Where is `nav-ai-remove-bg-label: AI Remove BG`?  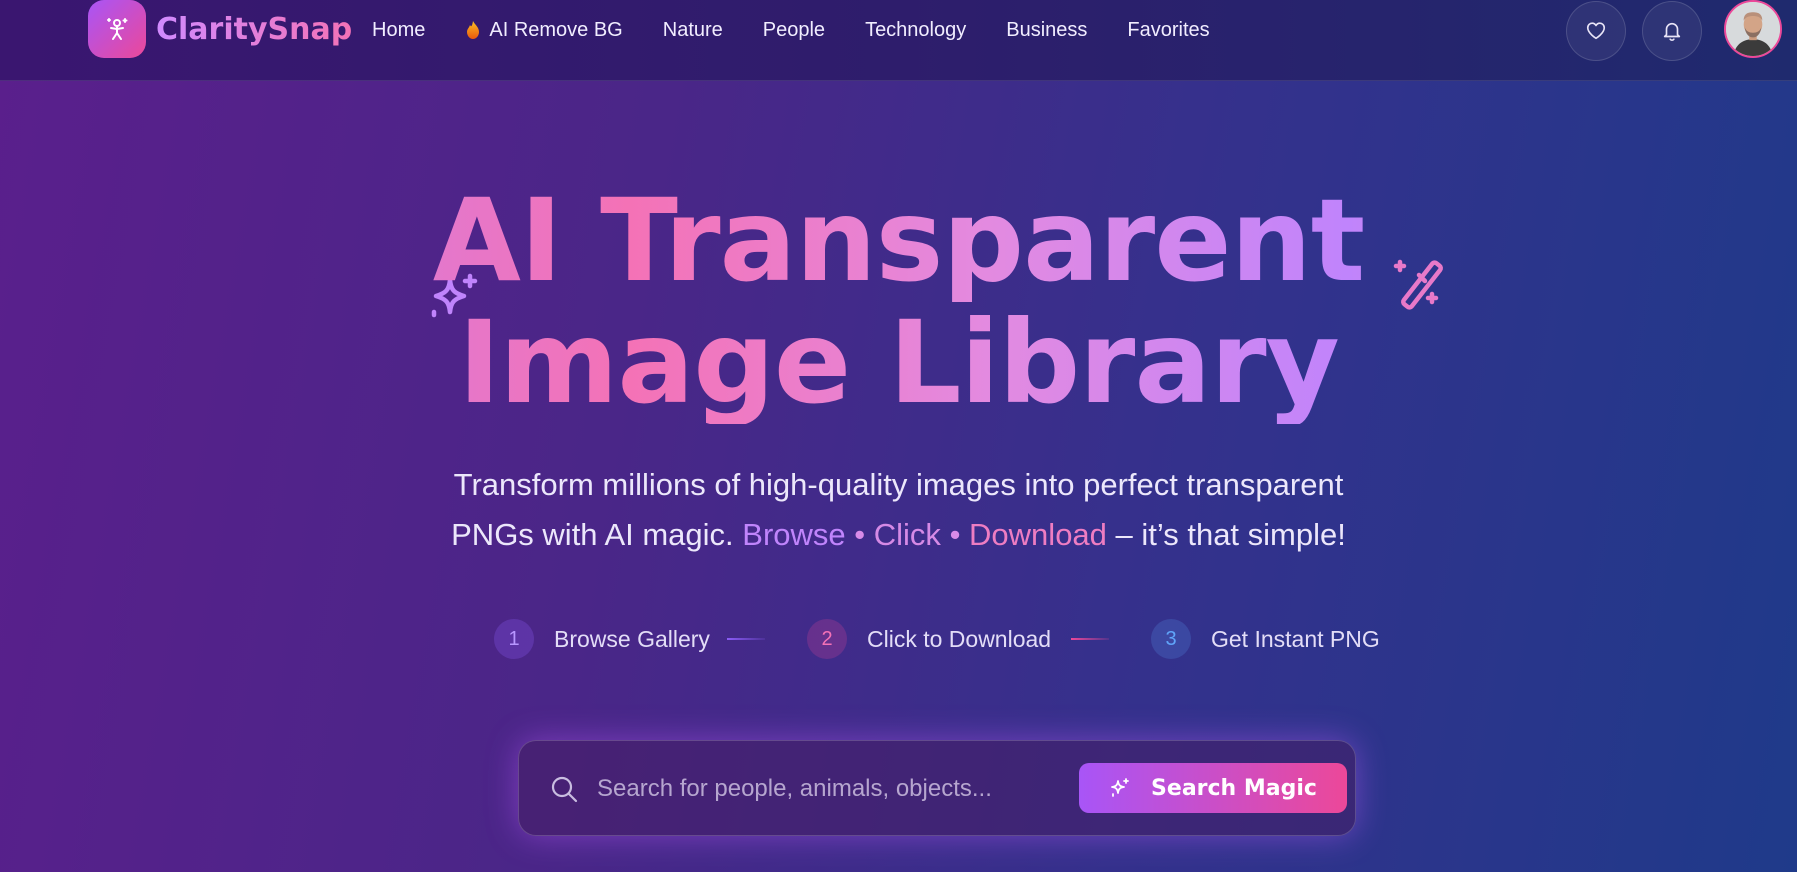
nav-ai-remove-bg-label: AI Remove BG is located at coordinates (556, 29).